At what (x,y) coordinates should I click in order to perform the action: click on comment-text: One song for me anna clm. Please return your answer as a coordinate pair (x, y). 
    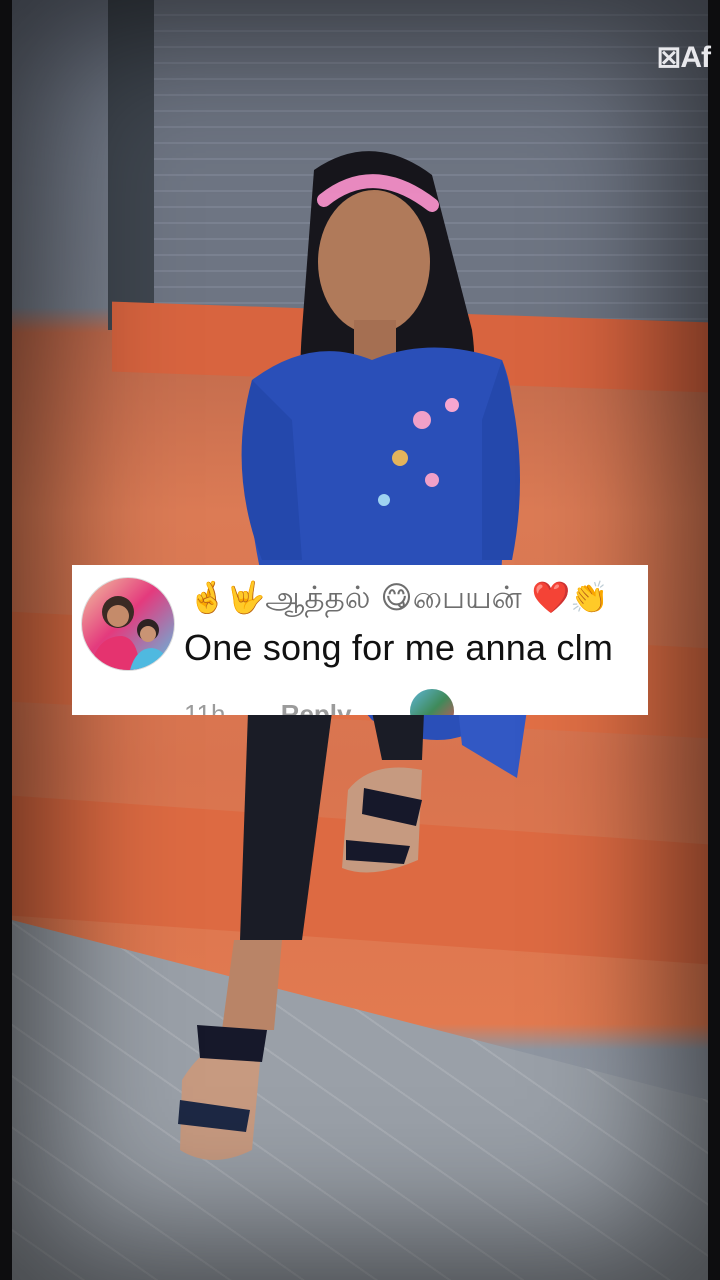
    Looking at the image, I should click on (399, 647).